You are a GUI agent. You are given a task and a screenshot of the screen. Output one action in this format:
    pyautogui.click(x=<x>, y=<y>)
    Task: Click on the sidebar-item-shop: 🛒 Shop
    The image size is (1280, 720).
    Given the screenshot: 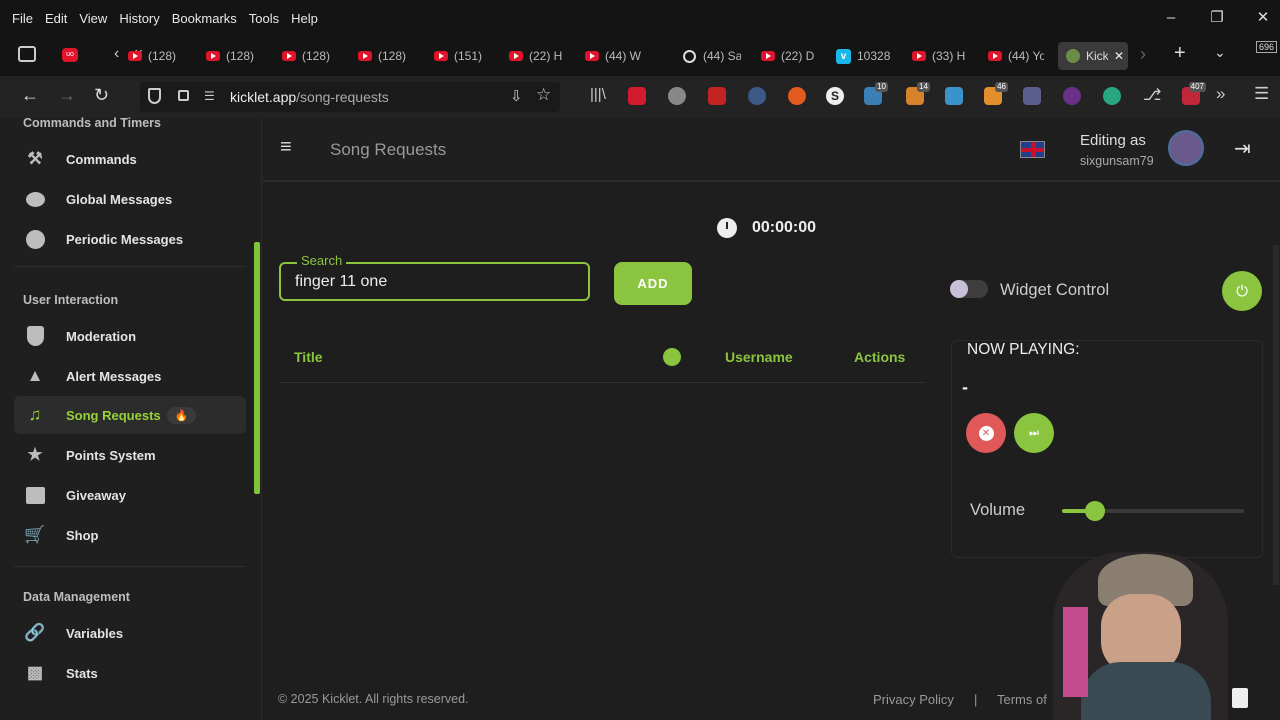 What is the action you would take?
    pyautogui.click(x=130, y=535)
    